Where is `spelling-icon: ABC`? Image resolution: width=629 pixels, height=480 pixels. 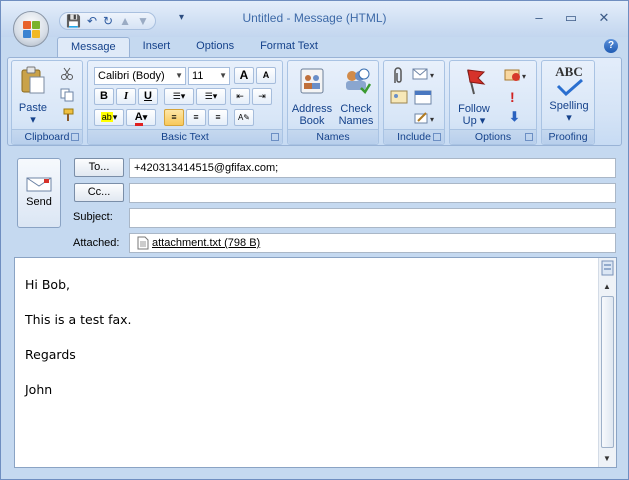 spelling-icon: ABC is located at coordinates (569, 80).